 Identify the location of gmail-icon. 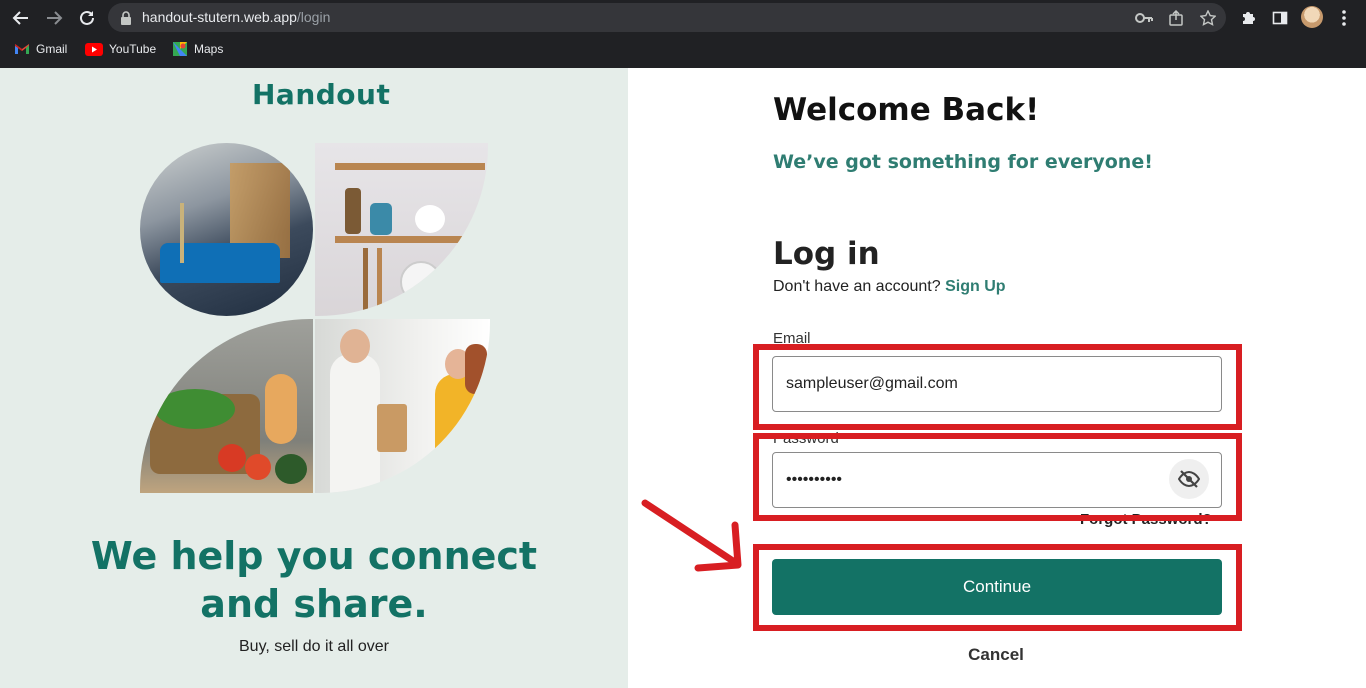
(22, 49).